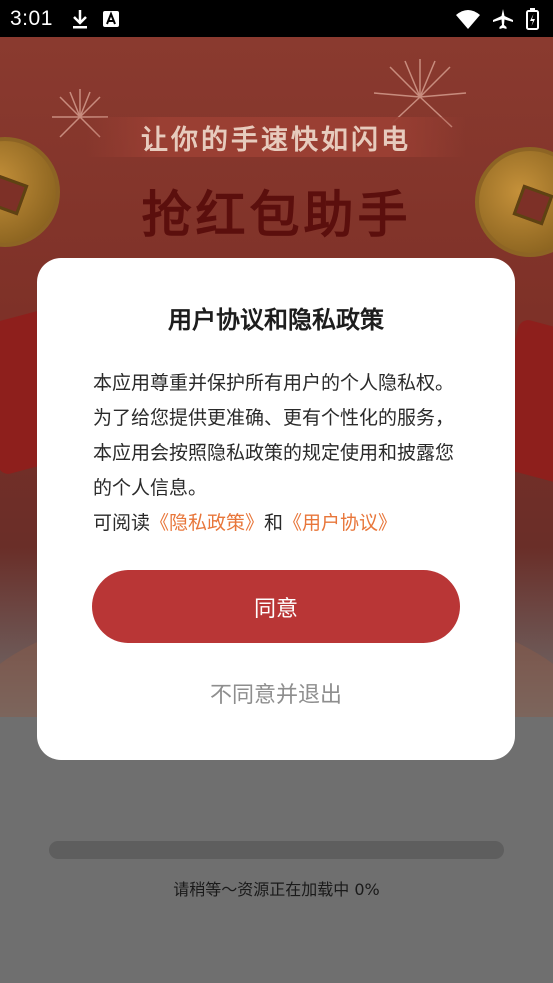  What do you see at coordinates (276, 320) in the screenshot?
I see `dialog-title: 用户协议和隐私政策` at bounding box center [276, 320].